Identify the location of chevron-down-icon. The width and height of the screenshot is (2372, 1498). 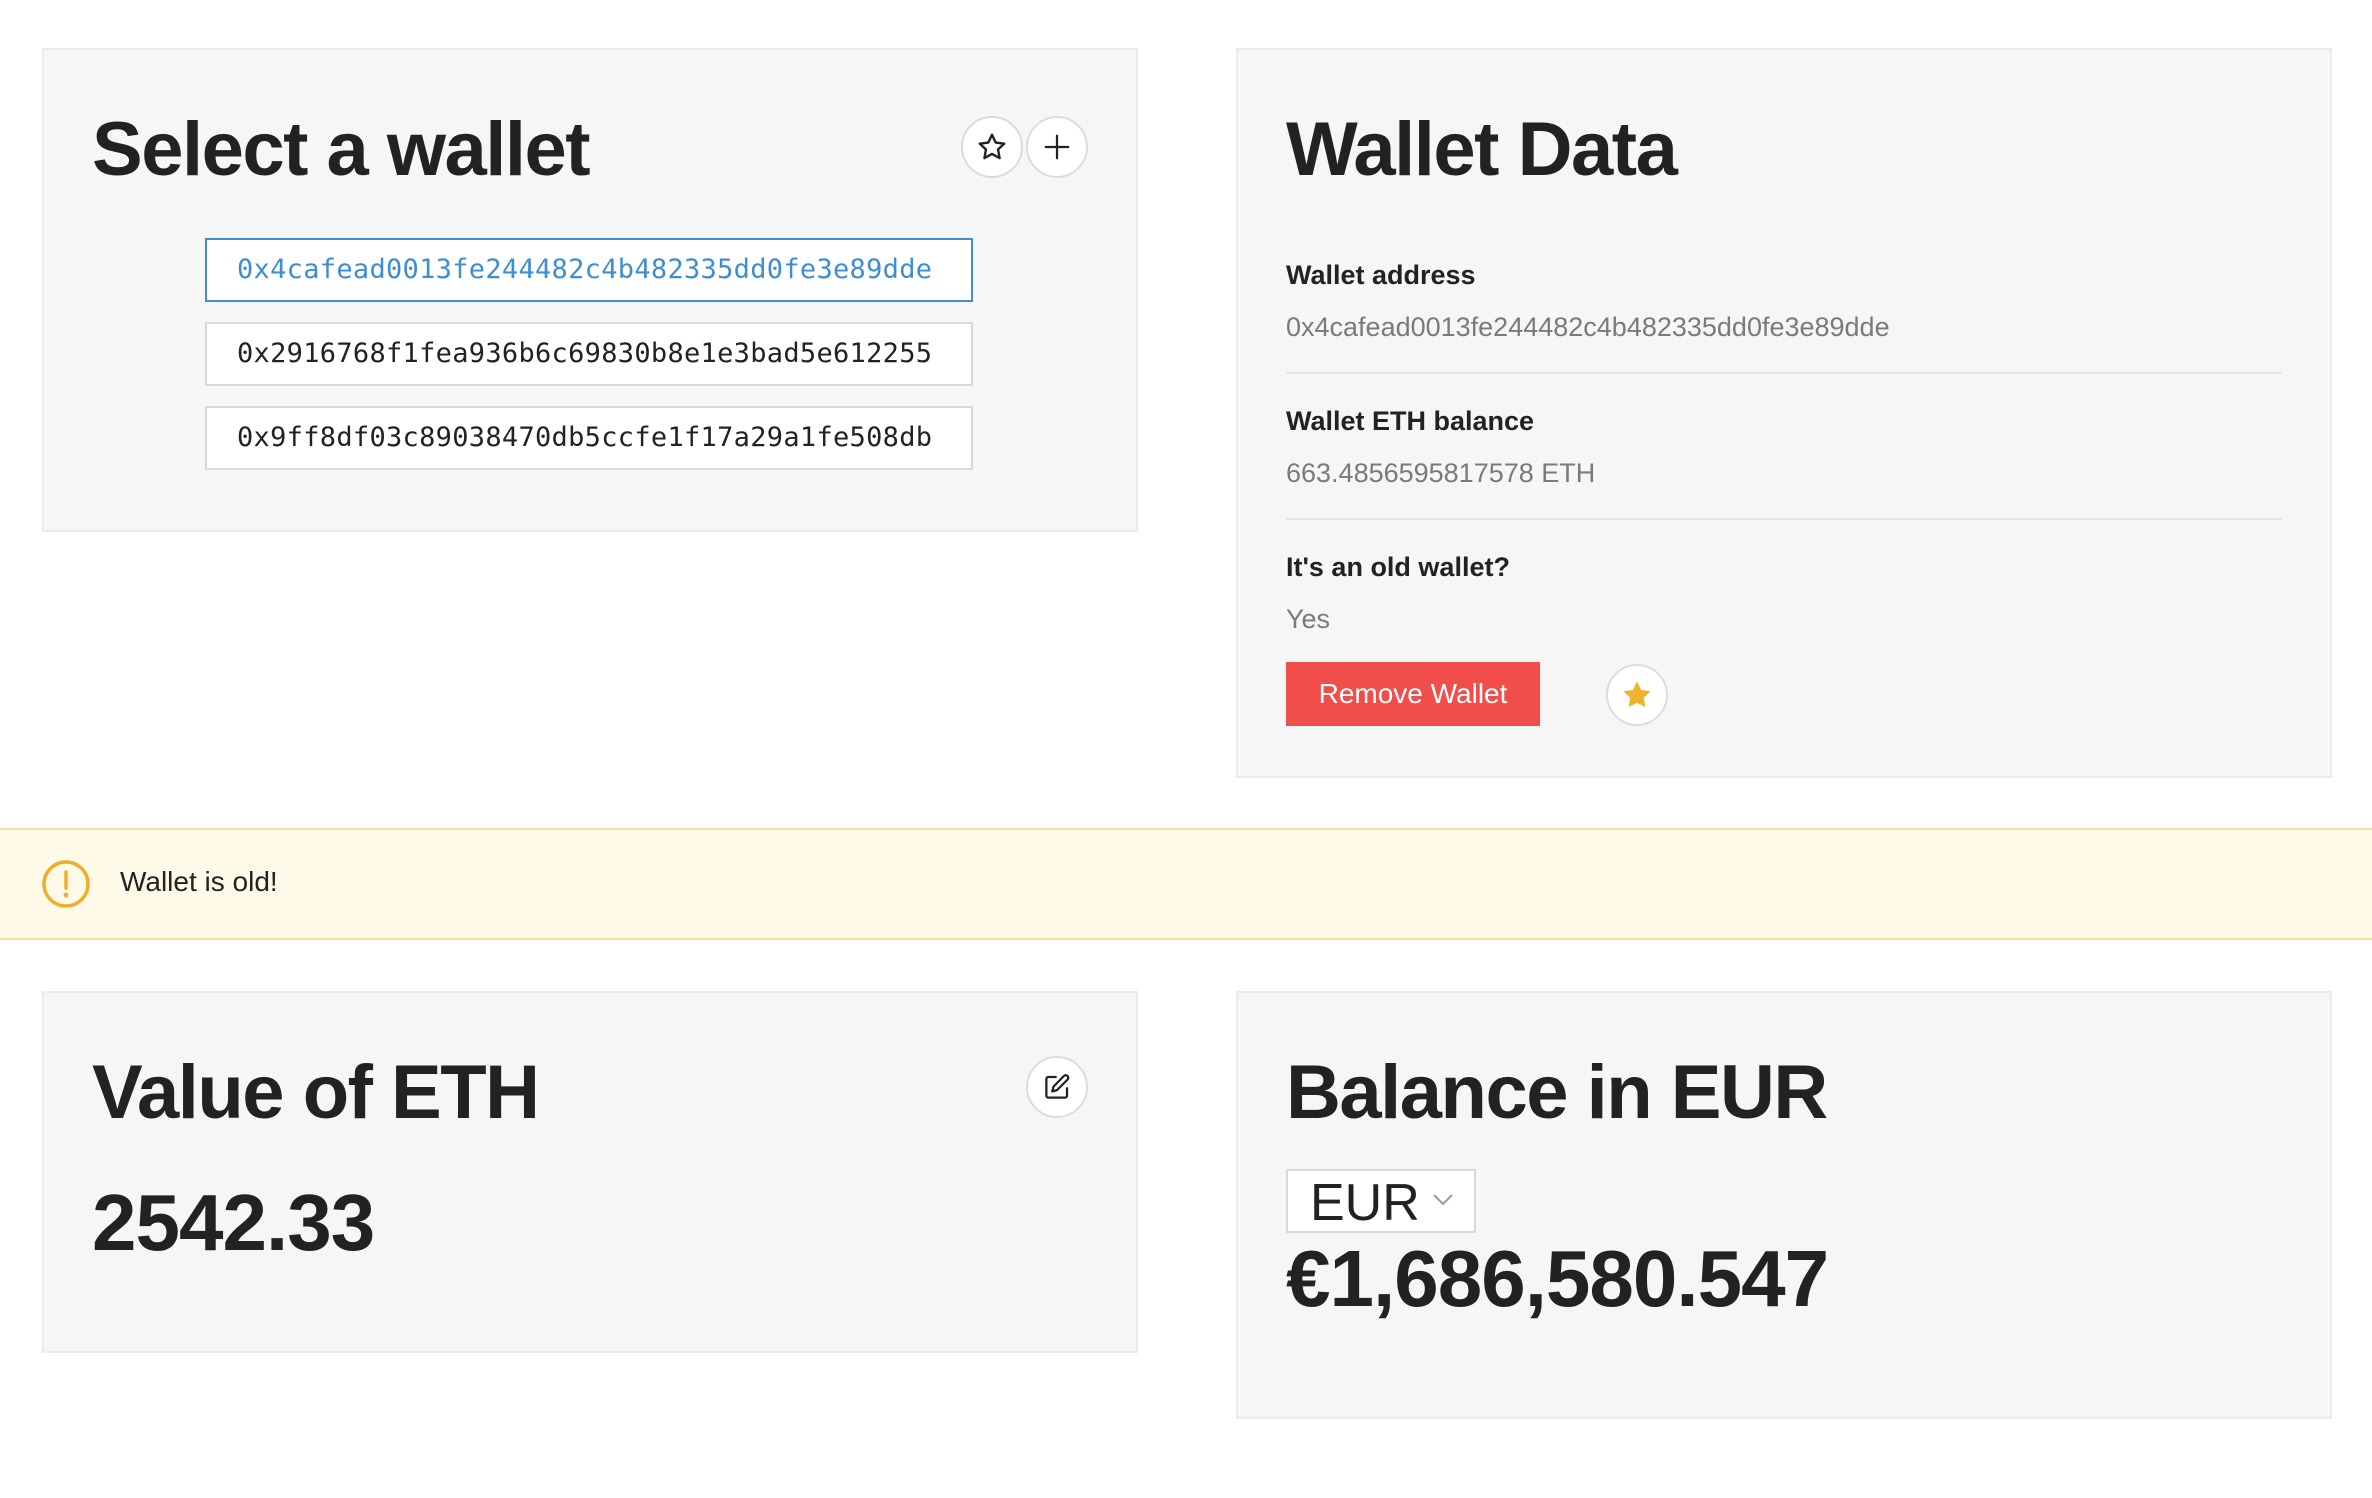
(1443, 1202).